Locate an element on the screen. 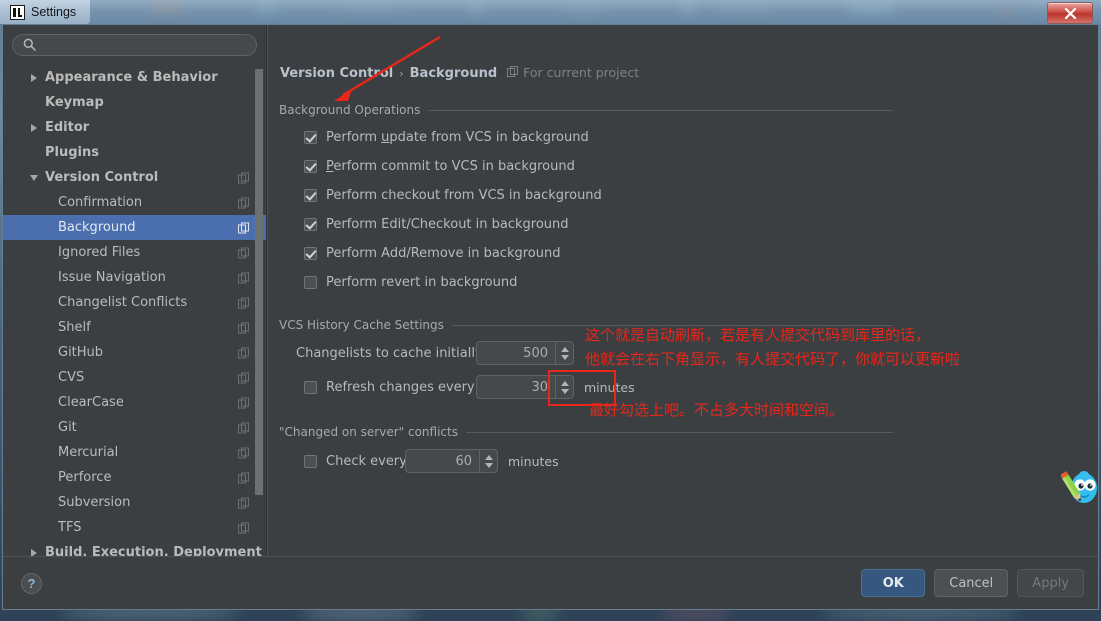 This screenshot has width=1101, height=621. sidebar-item-label: Build, Execution, Deployment is located at coordinates (153, 550).